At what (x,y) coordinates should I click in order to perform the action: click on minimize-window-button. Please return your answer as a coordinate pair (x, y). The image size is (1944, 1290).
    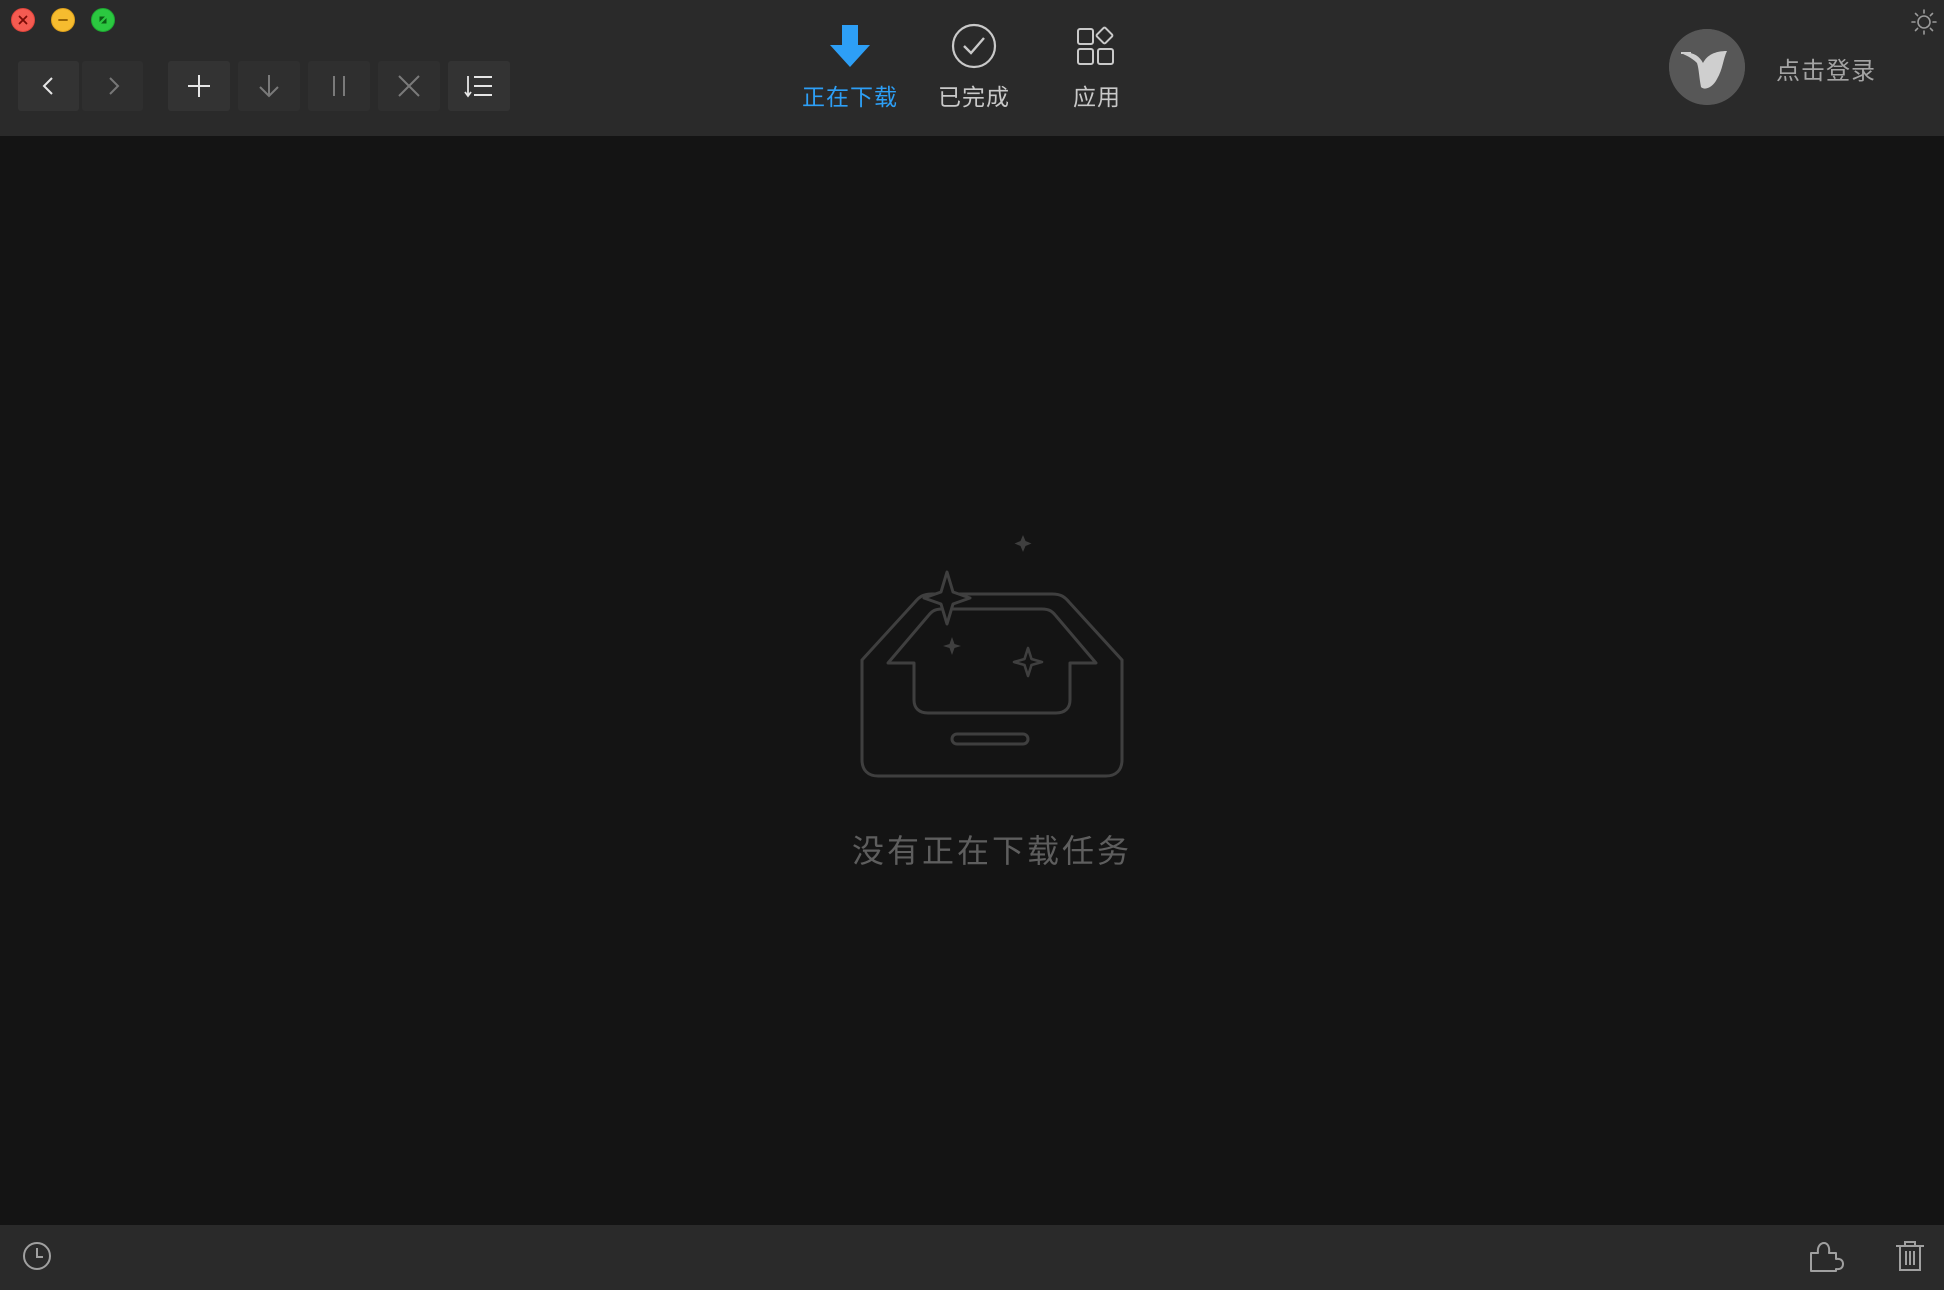
    Looking at the image, I should click on (63, 20).